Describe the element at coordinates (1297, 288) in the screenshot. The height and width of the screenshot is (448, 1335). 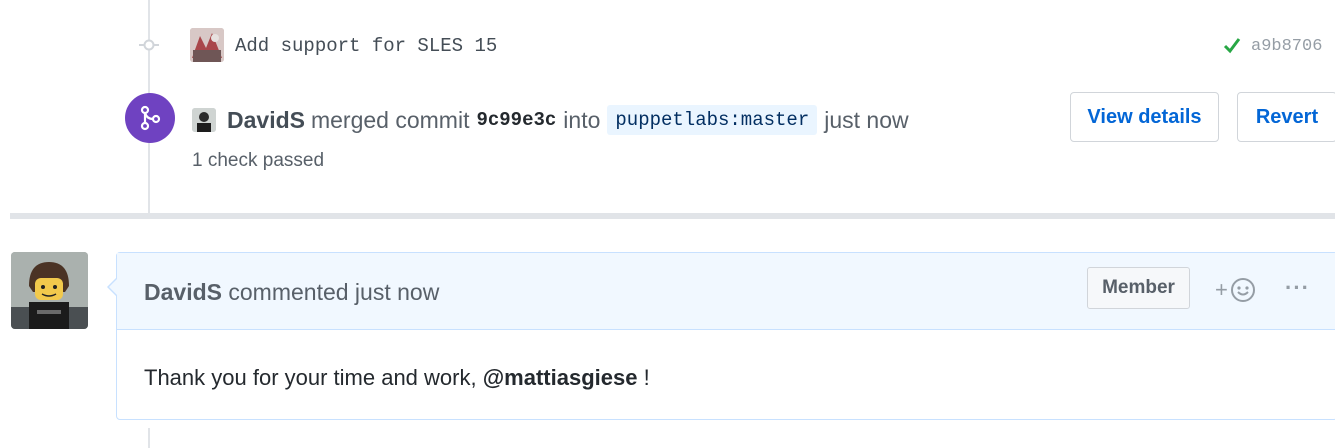
I see `more-options-icon: ···` at that location.